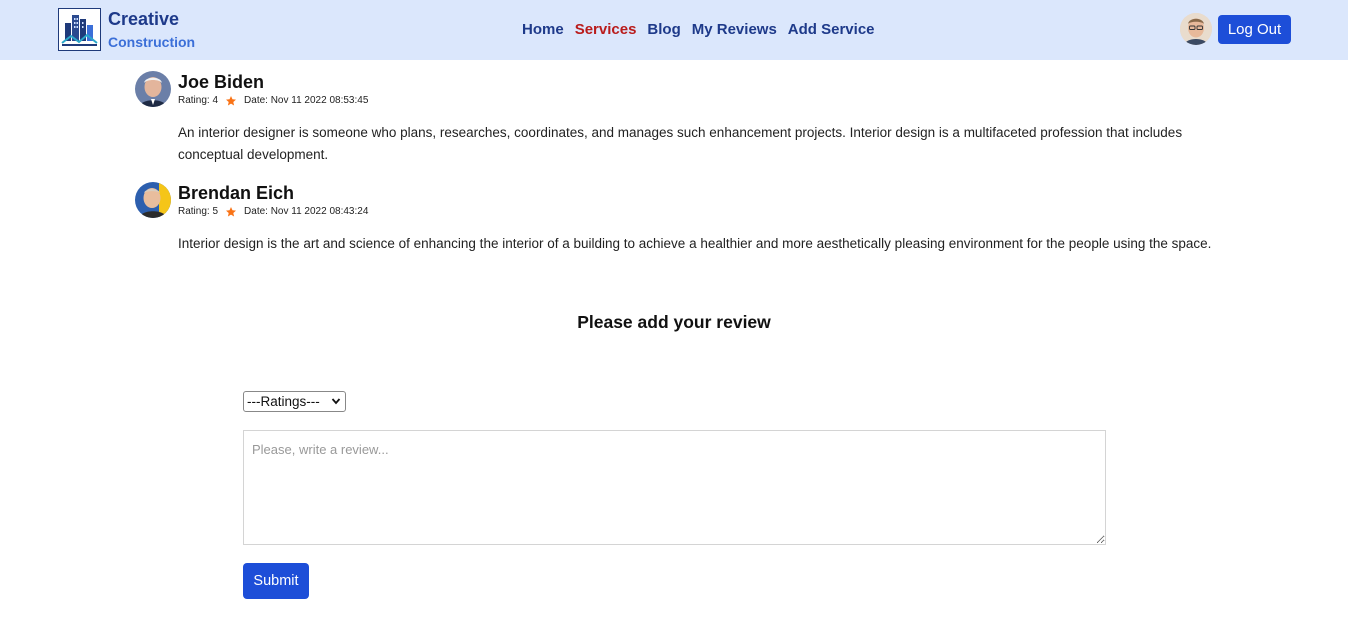 This screenshot has height=622, width=1348. Describe the element at coordinates (198, 211) in the screenshot. I see `review-rating: Rating: 5` at that location.